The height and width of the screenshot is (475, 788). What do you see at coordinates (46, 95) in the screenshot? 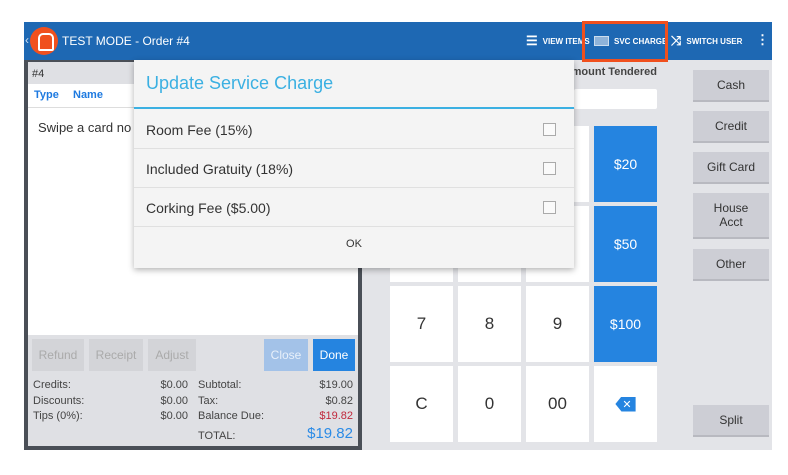
I see `column-type: Type` at bounding box center [46, 95].